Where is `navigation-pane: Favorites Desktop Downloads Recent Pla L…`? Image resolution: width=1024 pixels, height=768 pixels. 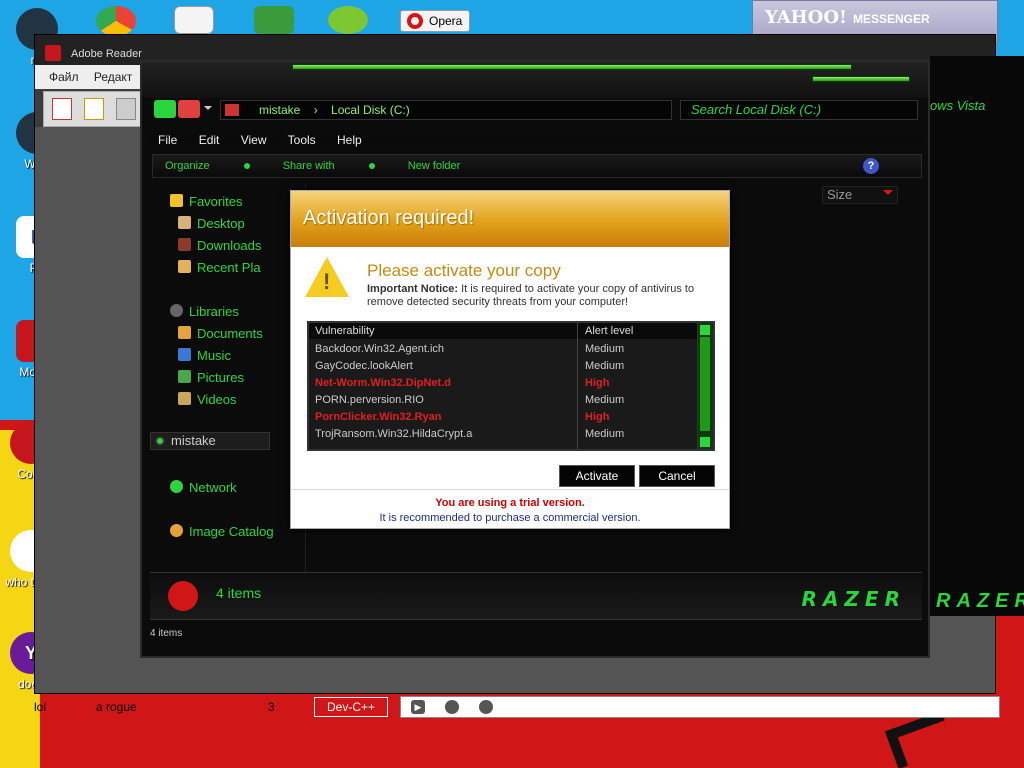
navigation-pane: Favorites Desktop Downloads Recent Pla L… is located at coordinates (228, 380).